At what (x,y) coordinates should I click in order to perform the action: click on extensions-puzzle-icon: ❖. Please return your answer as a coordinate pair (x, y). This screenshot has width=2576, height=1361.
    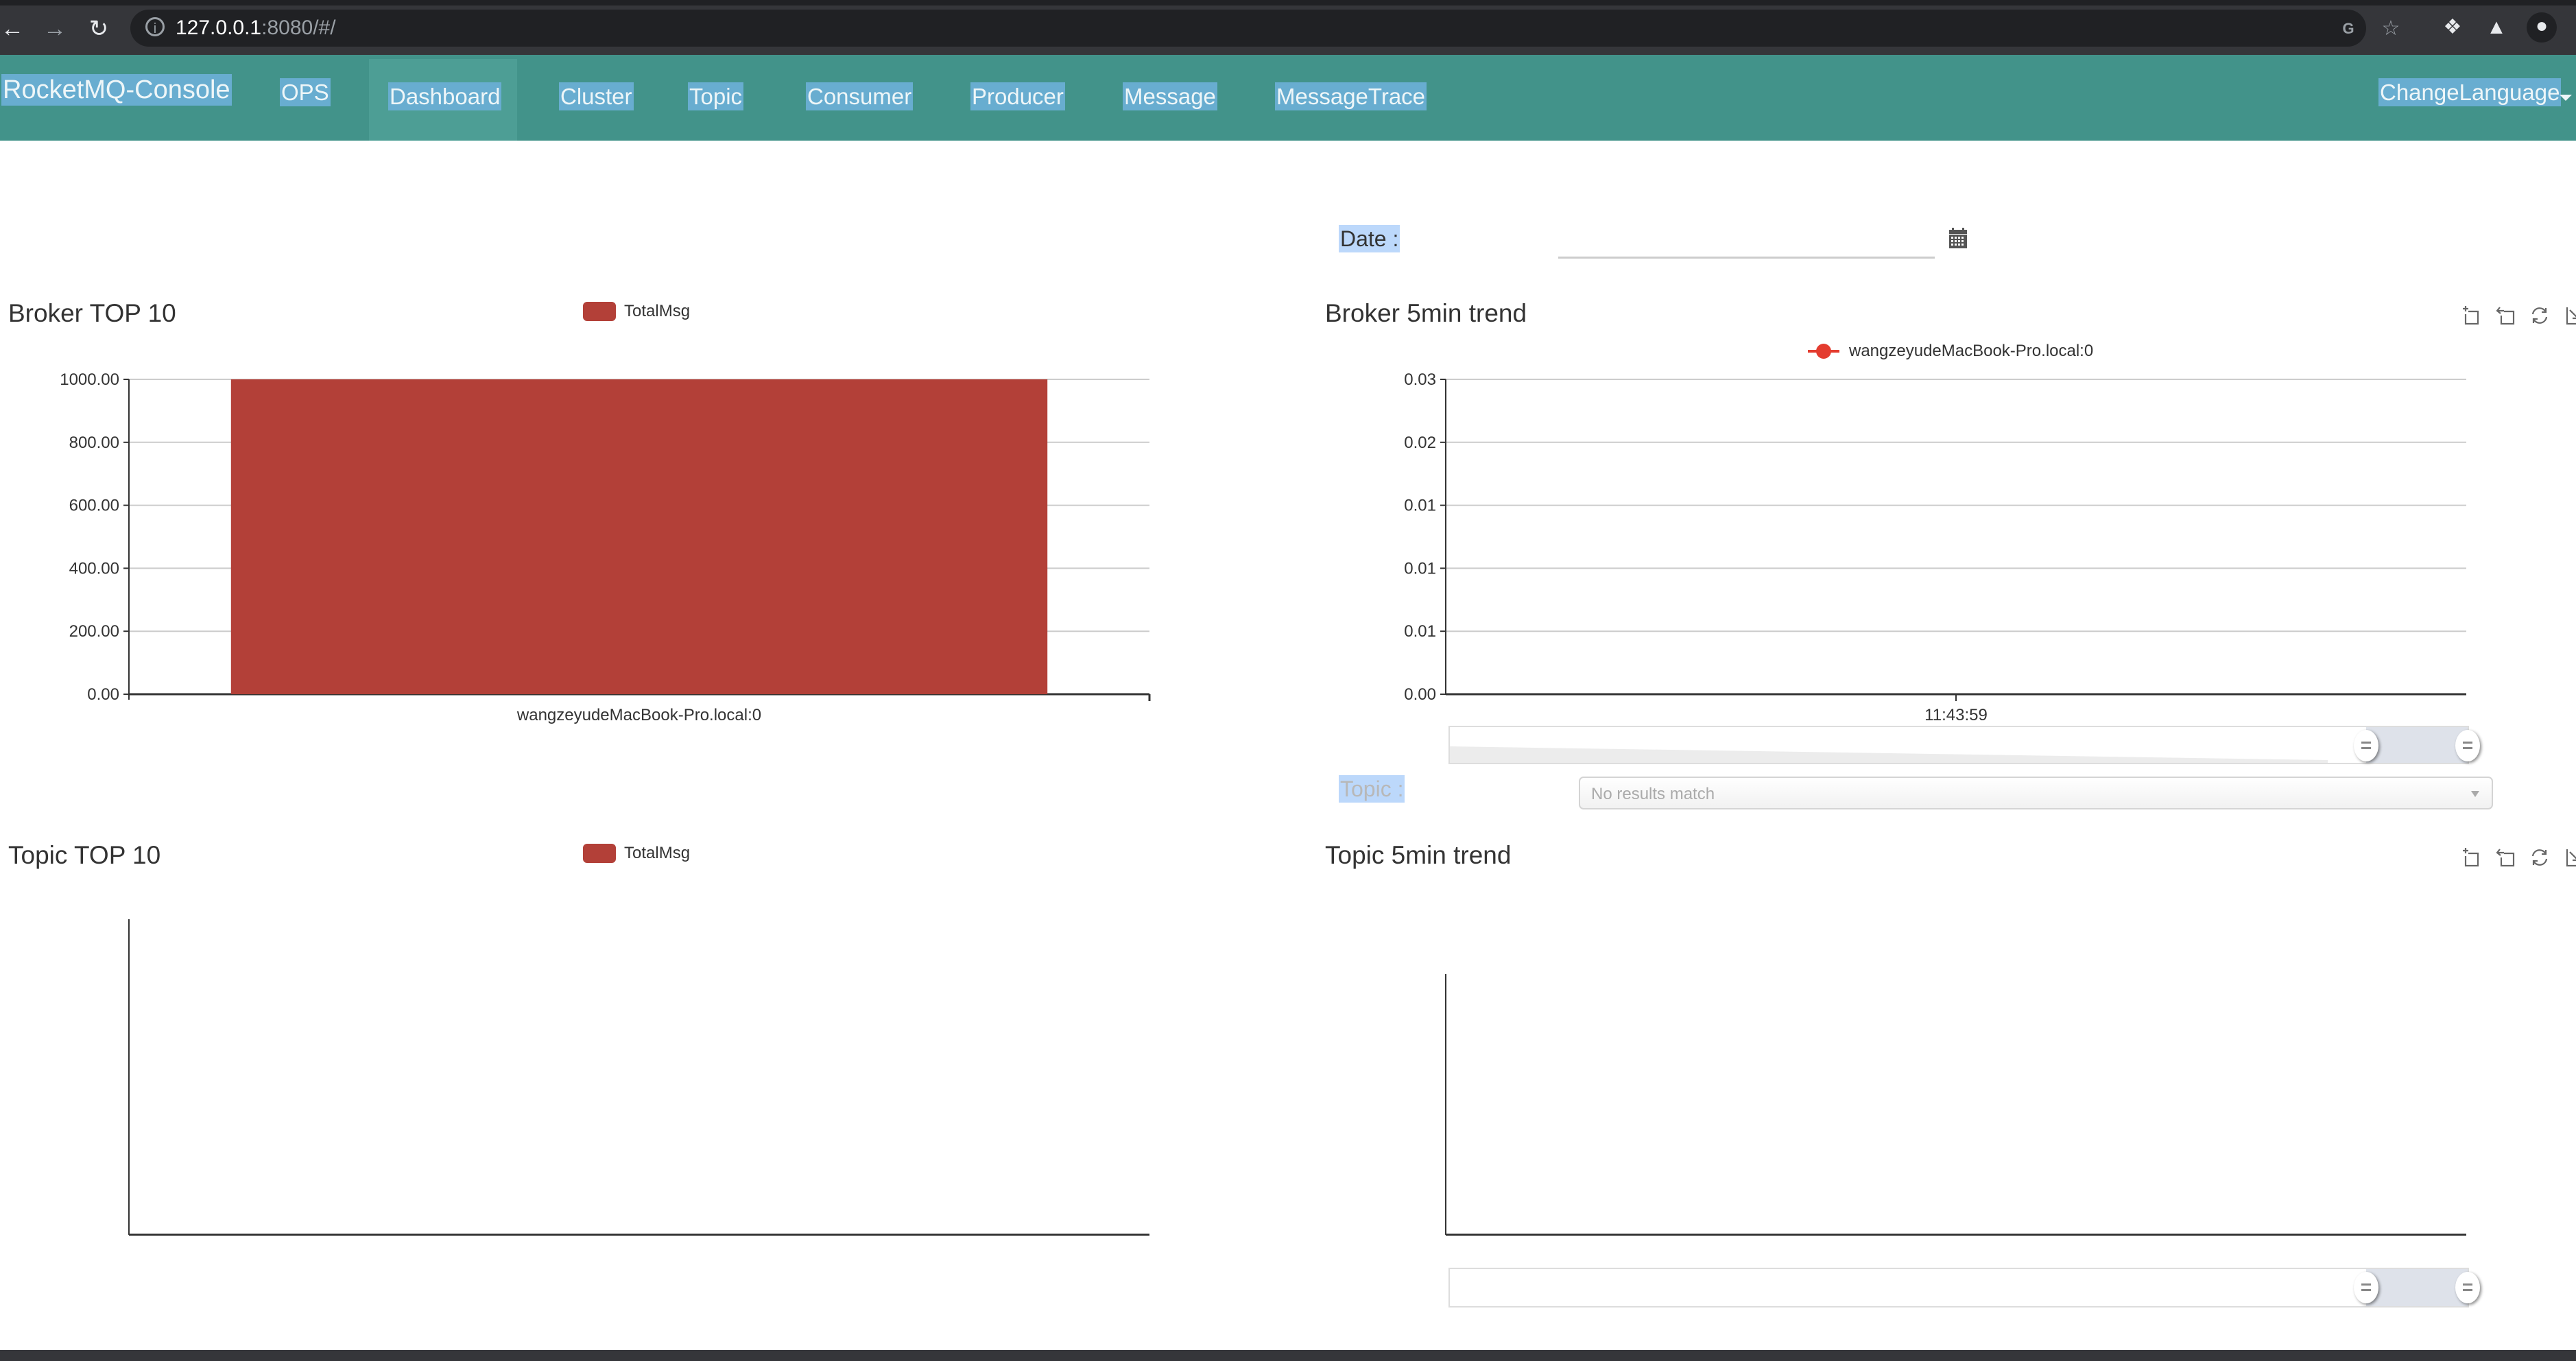
    Looking at the image, I should click on (2452, 28).